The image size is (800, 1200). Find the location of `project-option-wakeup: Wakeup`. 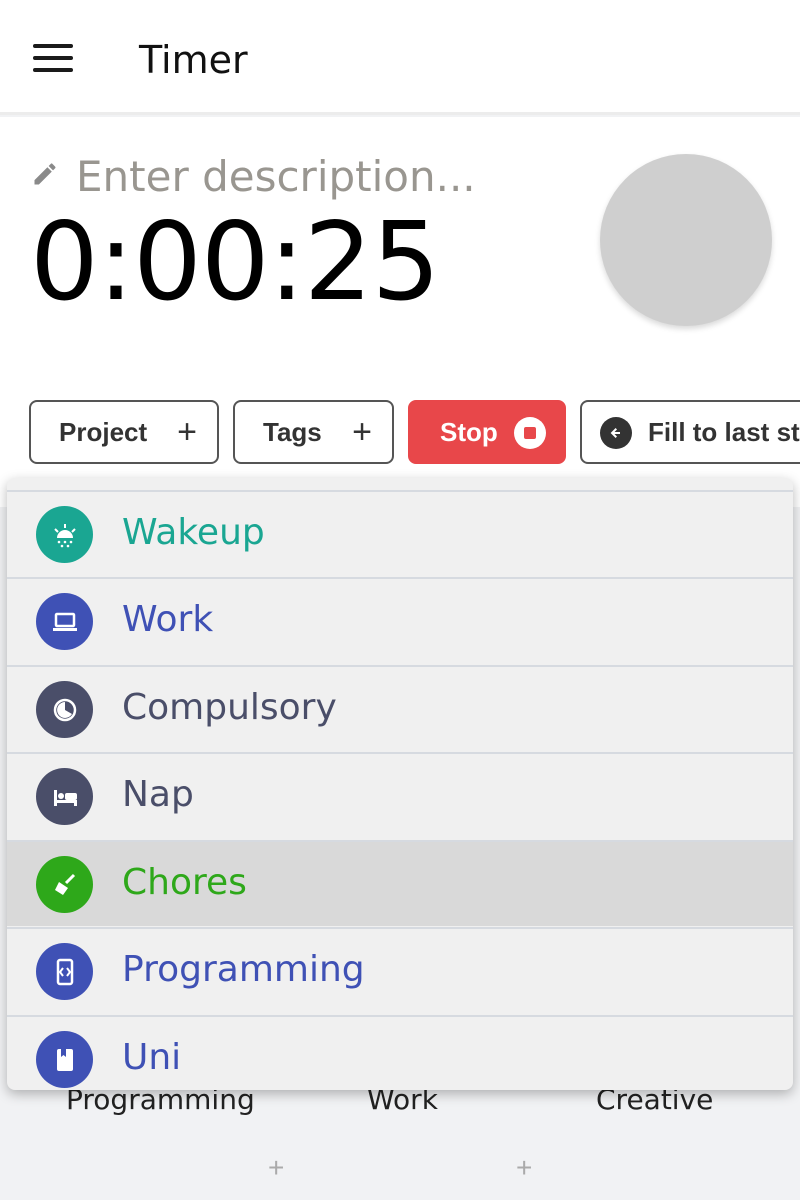

project-option-wakeup: Wakeup is located at coordinates (400, 533).